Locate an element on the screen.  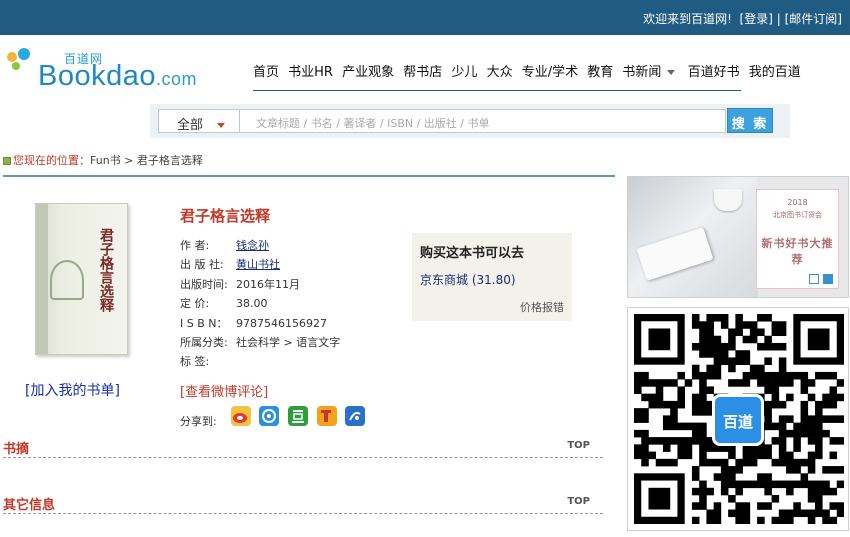
banner-year: 2018 is located at coordinates (797, 202).